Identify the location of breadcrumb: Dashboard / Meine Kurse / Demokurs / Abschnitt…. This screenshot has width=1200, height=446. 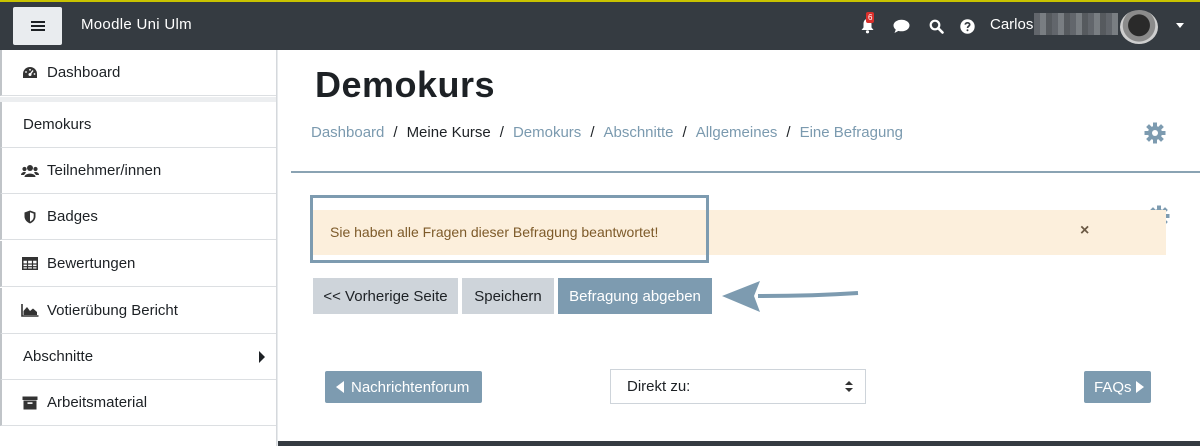
(607, 132).